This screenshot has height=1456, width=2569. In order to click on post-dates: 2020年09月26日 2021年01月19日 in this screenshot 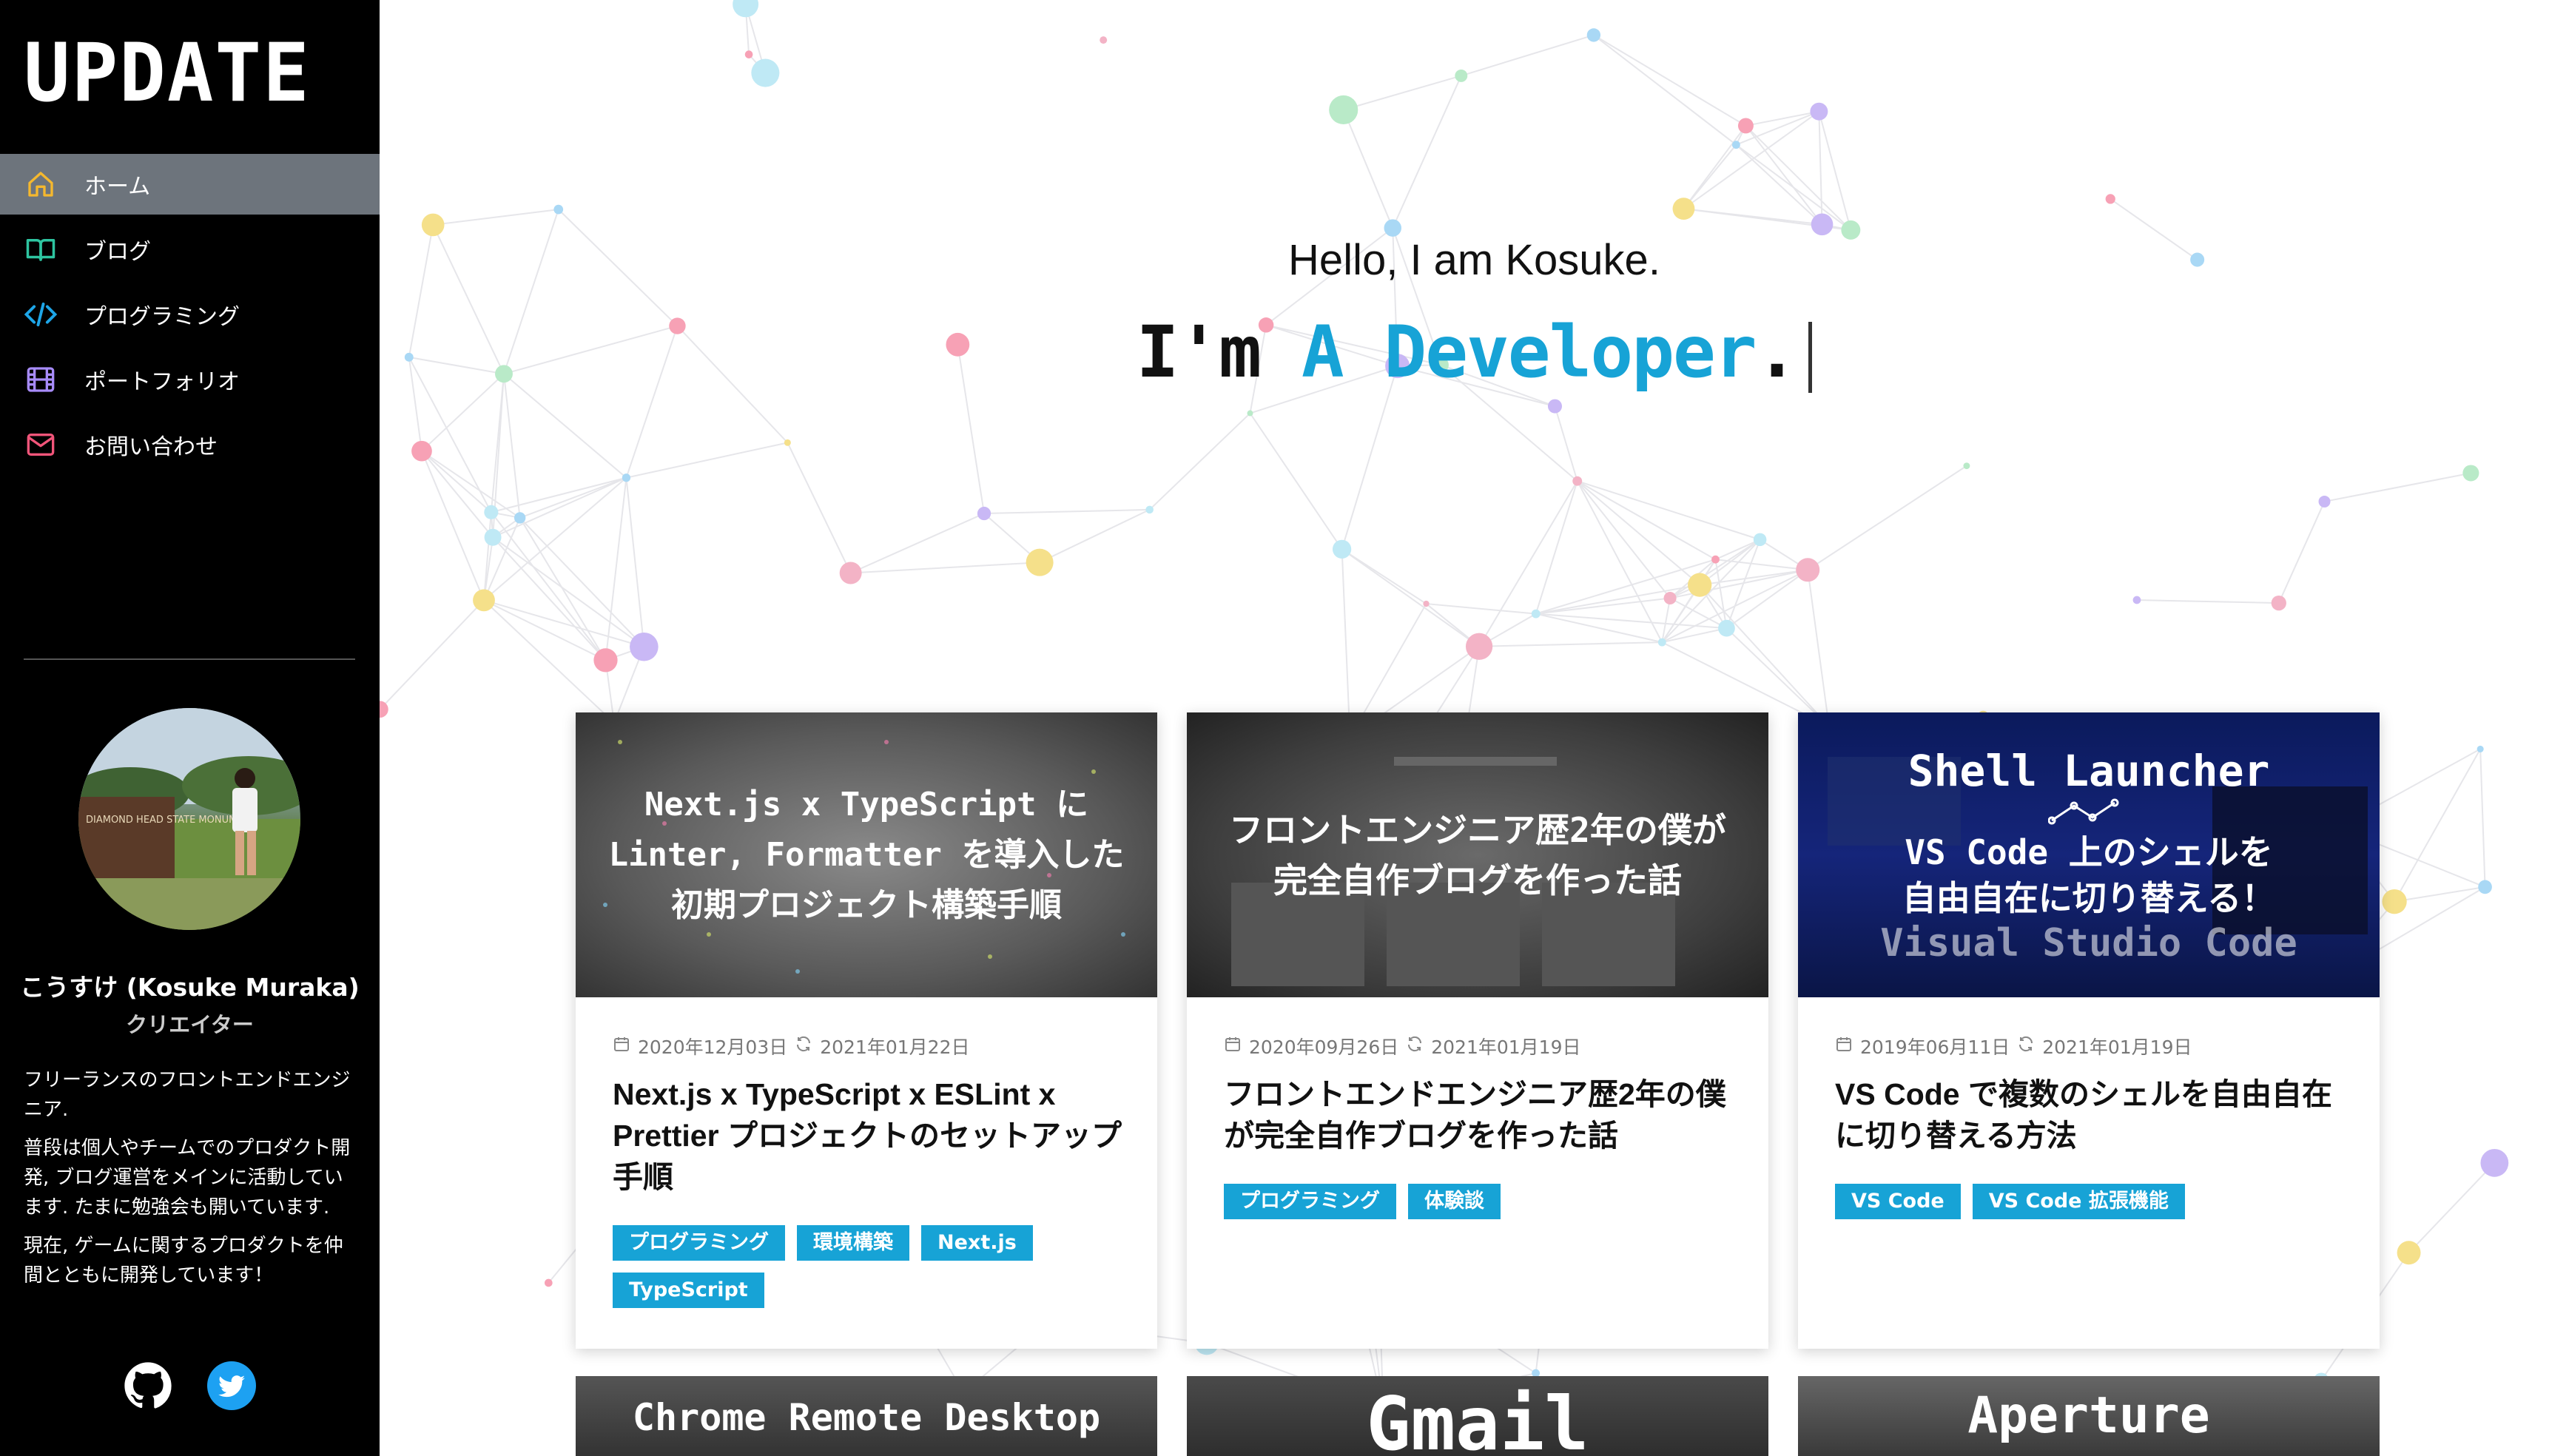, I will do `click(1402, 1046)`.